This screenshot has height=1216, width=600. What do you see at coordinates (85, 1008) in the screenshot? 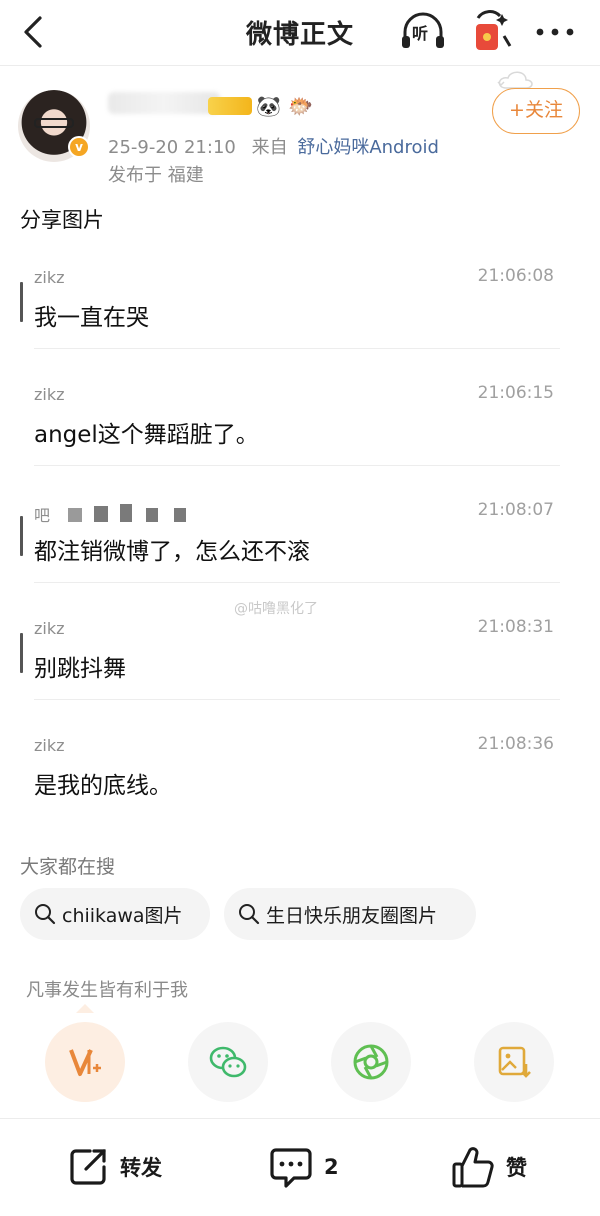
I see `tooltip-arrow` at bounding box center [85, 1008].